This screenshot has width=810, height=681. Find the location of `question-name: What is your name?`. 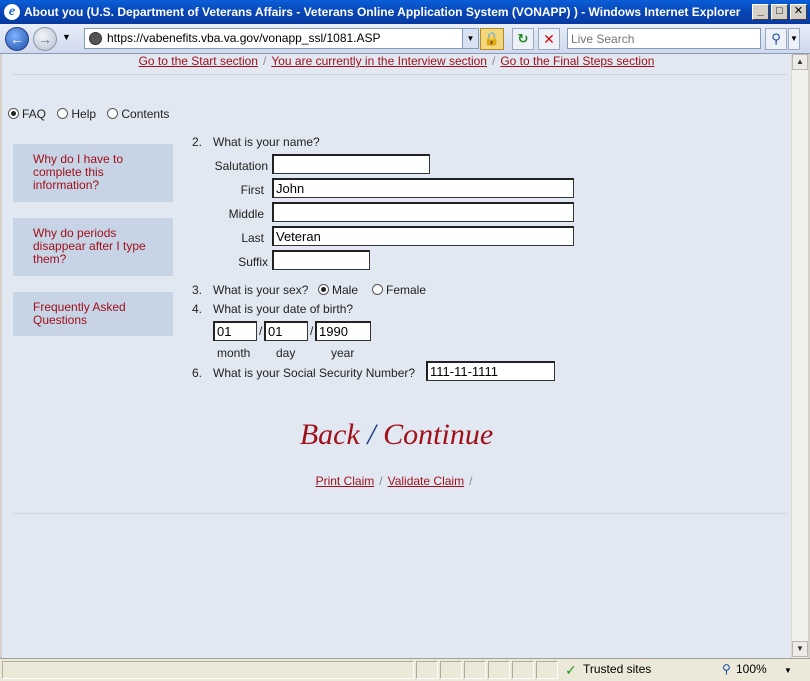

question-name: What is your name? is located at coordinates (266, 142).